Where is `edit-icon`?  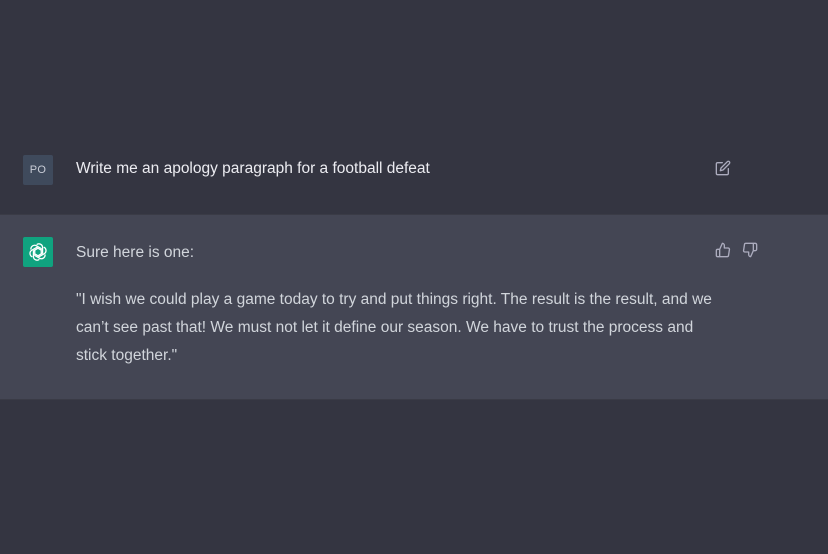
edit-icon is located at coordinates (723, 168).